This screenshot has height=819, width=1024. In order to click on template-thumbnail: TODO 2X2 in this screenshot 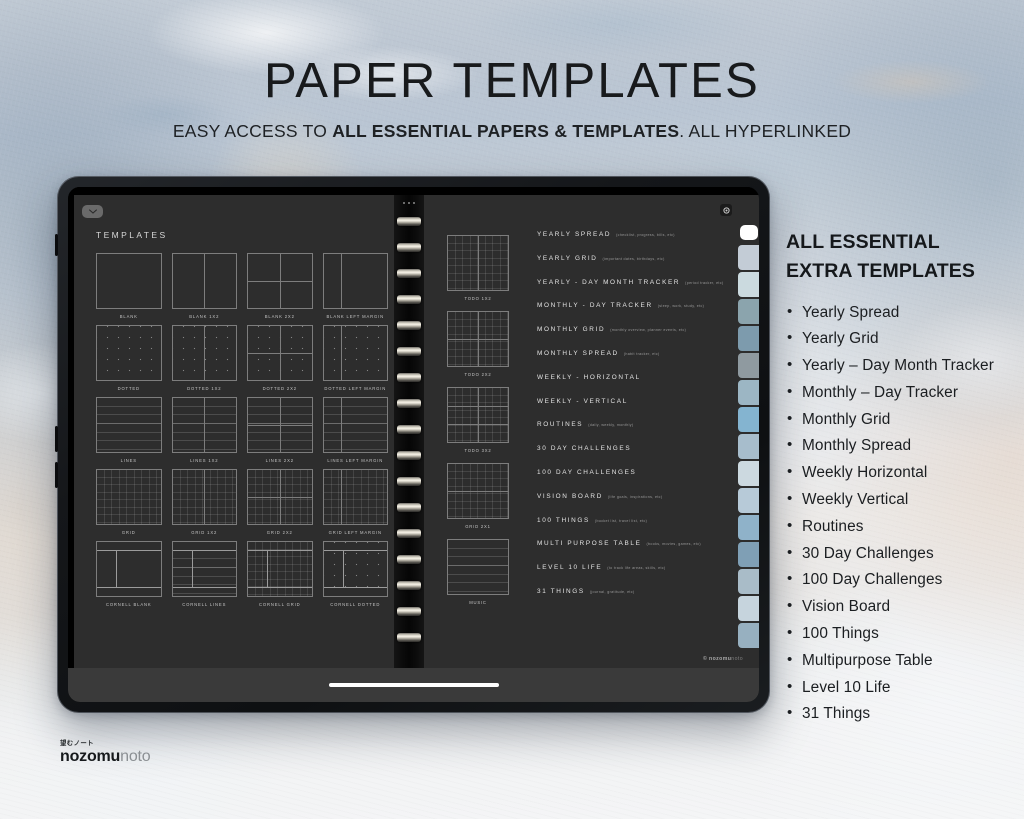, I will do `click(478, 344)`.